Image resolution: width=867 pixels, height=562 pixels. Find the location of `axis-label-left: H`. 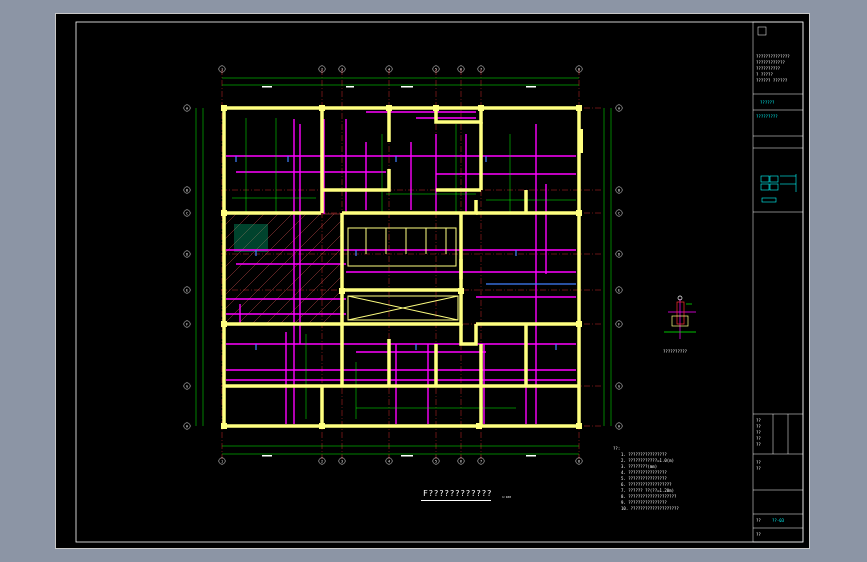

axis-label-left: H is located at coordinates (187, 426).